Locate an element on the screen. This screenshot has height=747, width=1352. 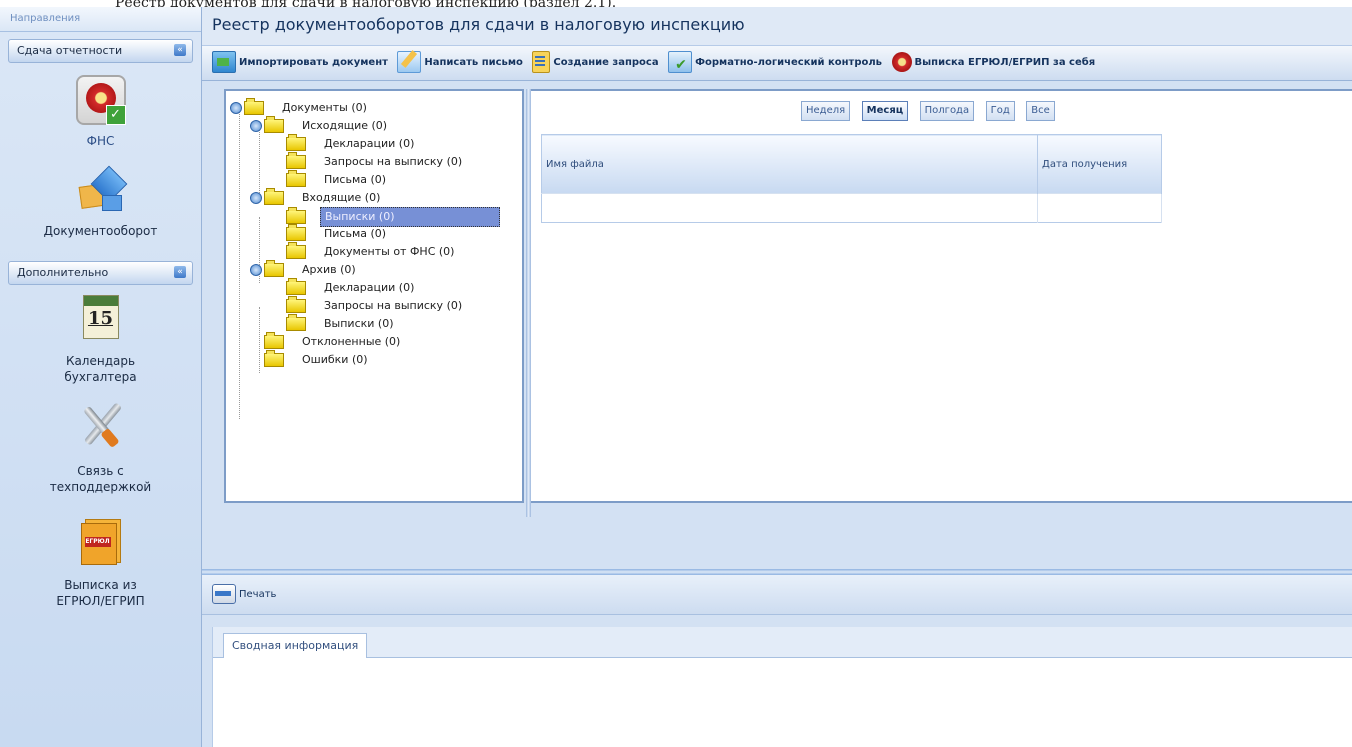
nav-item-label: ФНС is located at coordinates (100, 141).